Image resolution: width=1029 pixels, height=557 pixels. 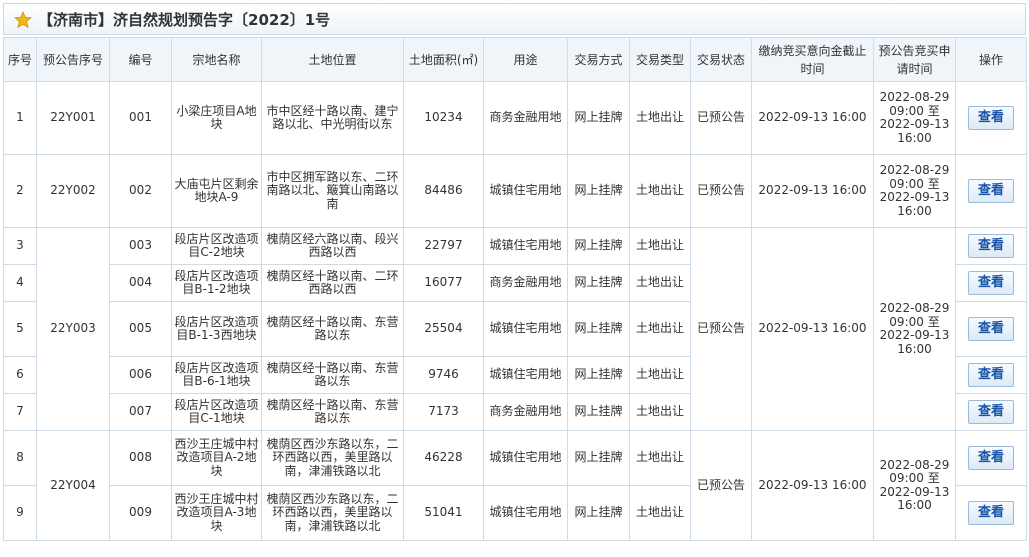 What do you see at coordinates (443, 283) in the screenshot?
I see `table-cell-area: 16077` at bounding box center [443, 283].